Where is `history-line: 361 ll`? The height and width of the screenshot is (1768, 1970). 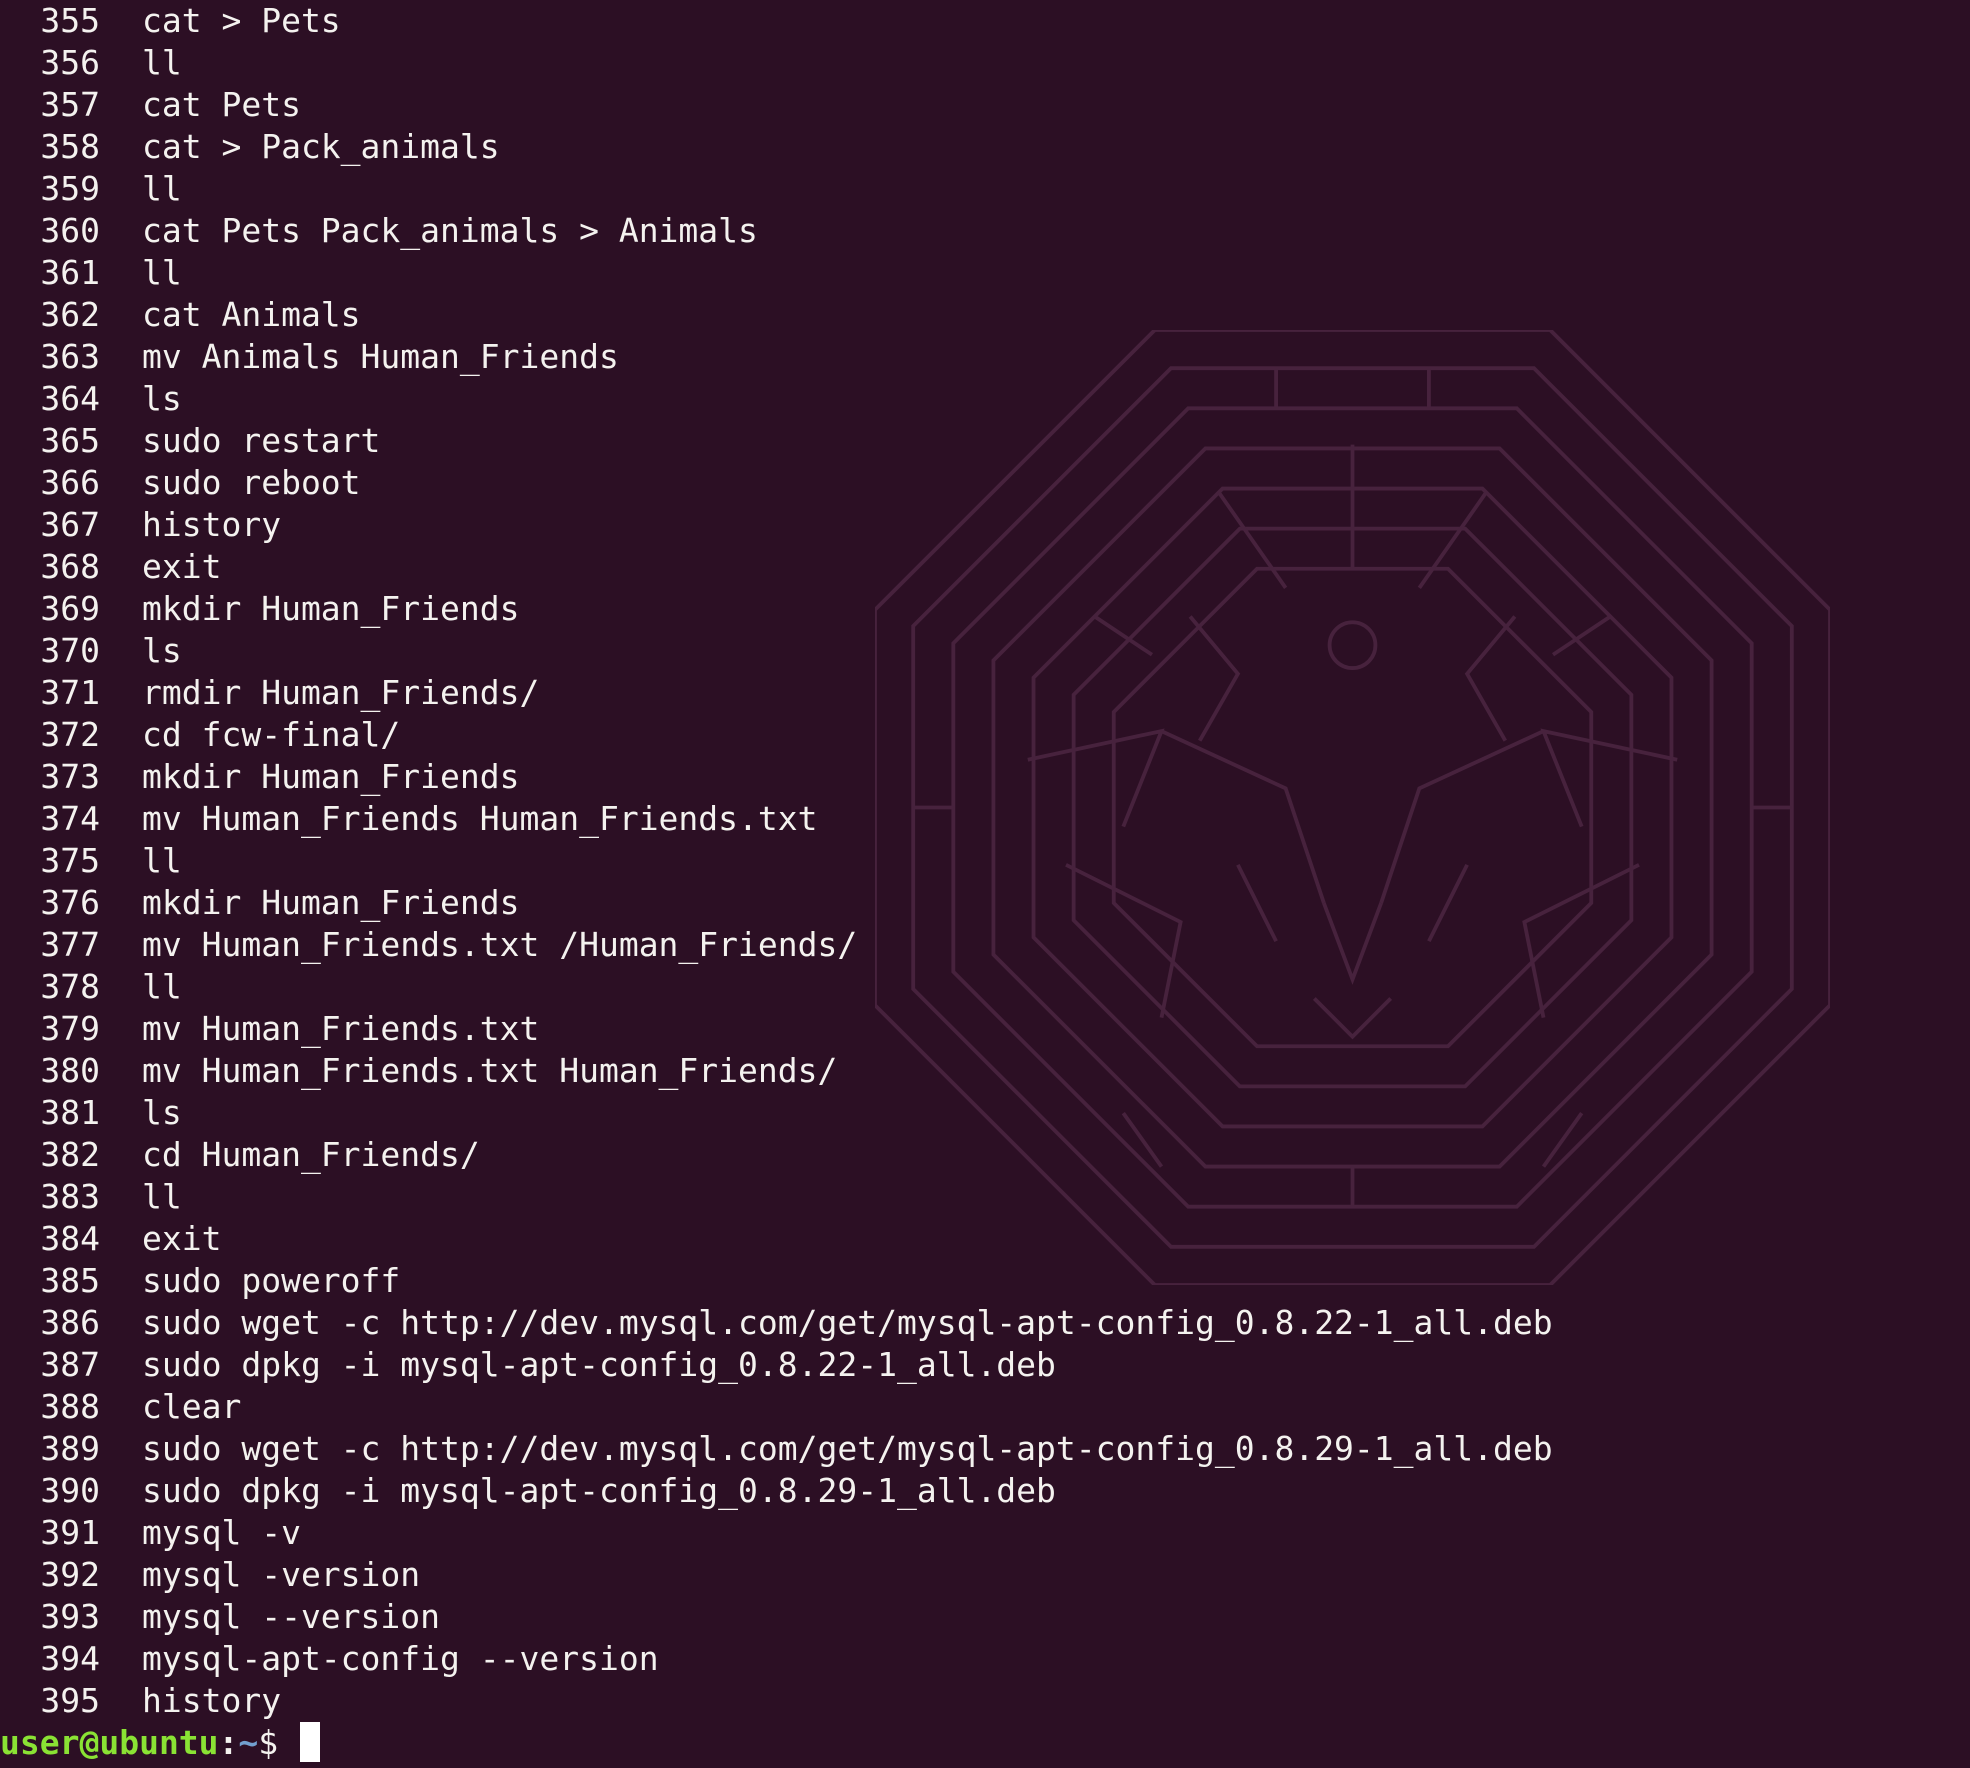 history-line: 361 ll is located at coordinates (985, 273).